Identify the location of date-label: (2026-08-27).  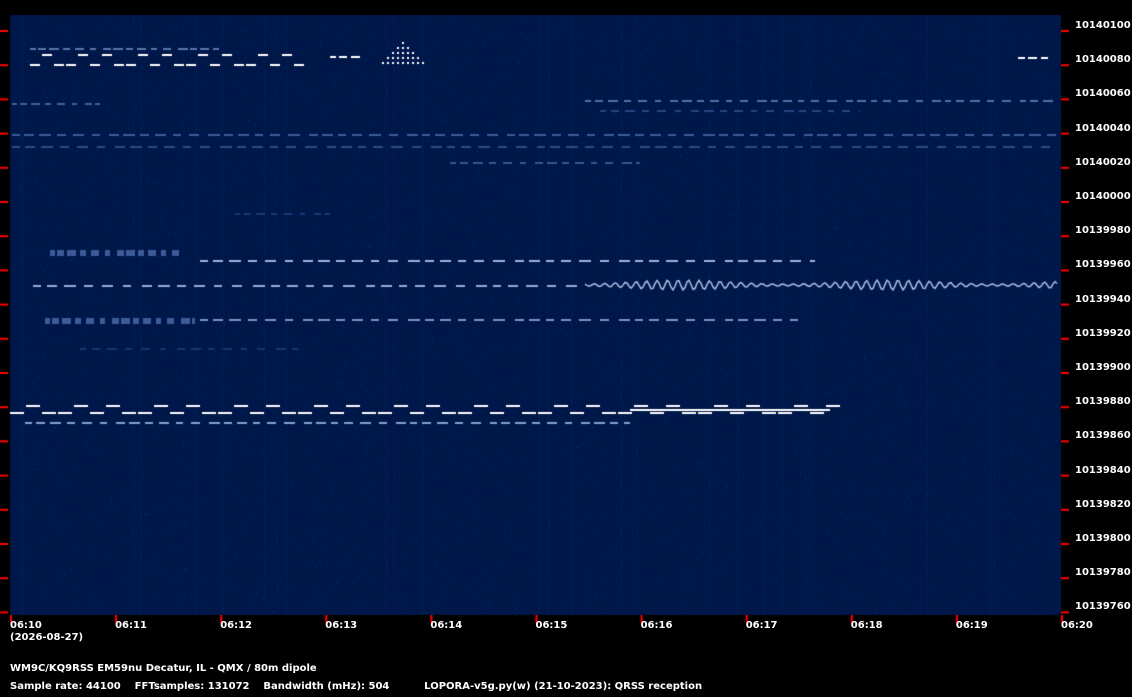
(47, 637).